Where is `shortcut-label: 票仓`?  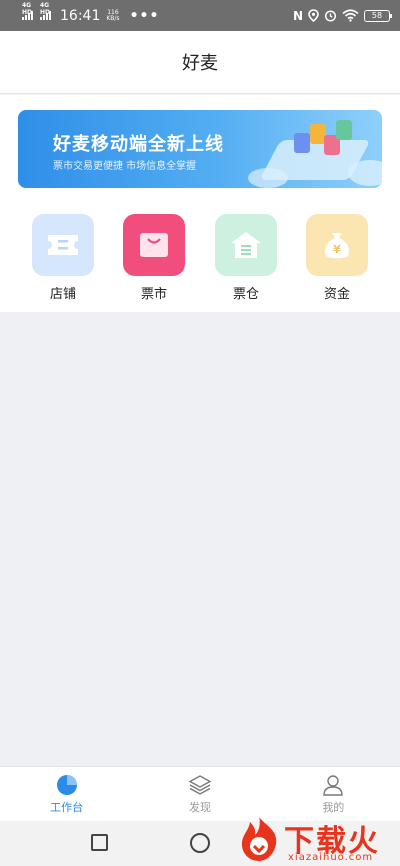
shortcut-label: 票仓 is located at coordinates (245, 294).